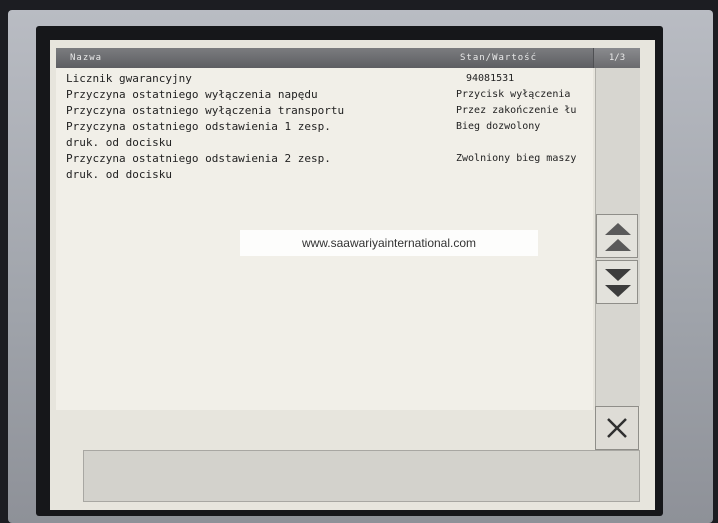 This screenshot has height=523, width=718. I want to click on list-item-value: Bieg dozwolony, so click(498, 126).